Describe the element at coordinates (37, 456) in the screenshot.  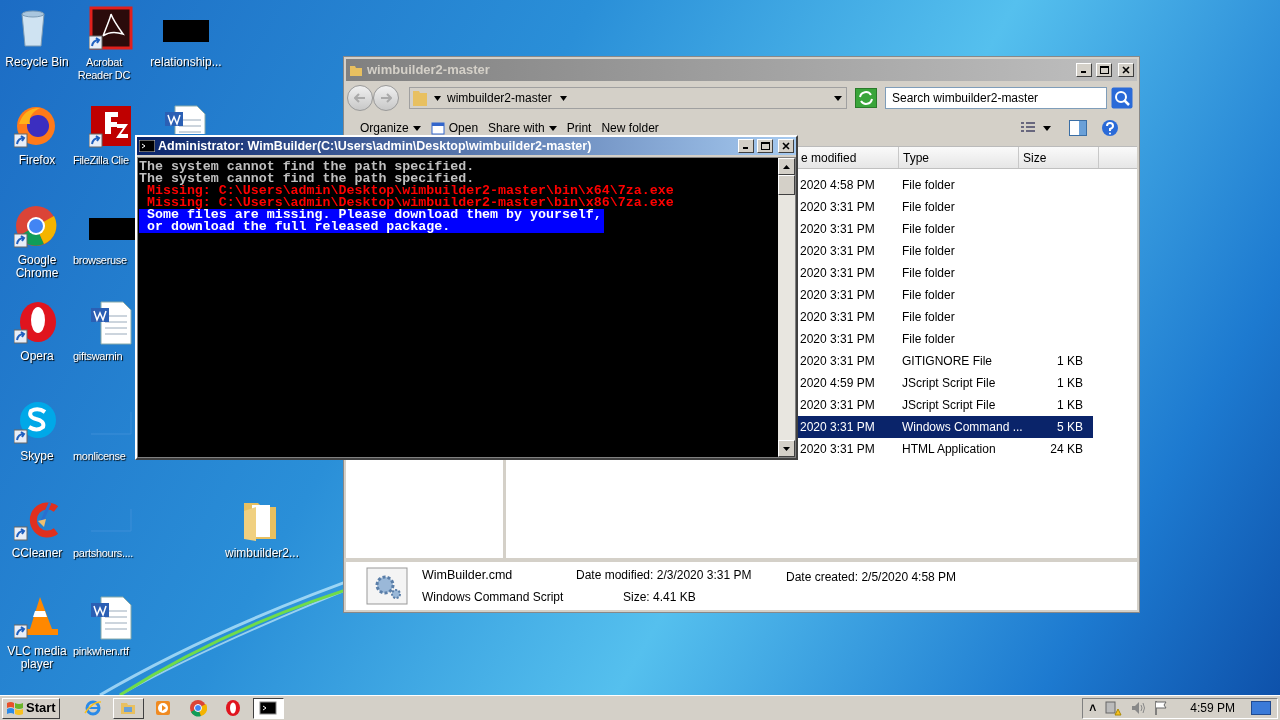
I see `icon-label: Skype` at that location.